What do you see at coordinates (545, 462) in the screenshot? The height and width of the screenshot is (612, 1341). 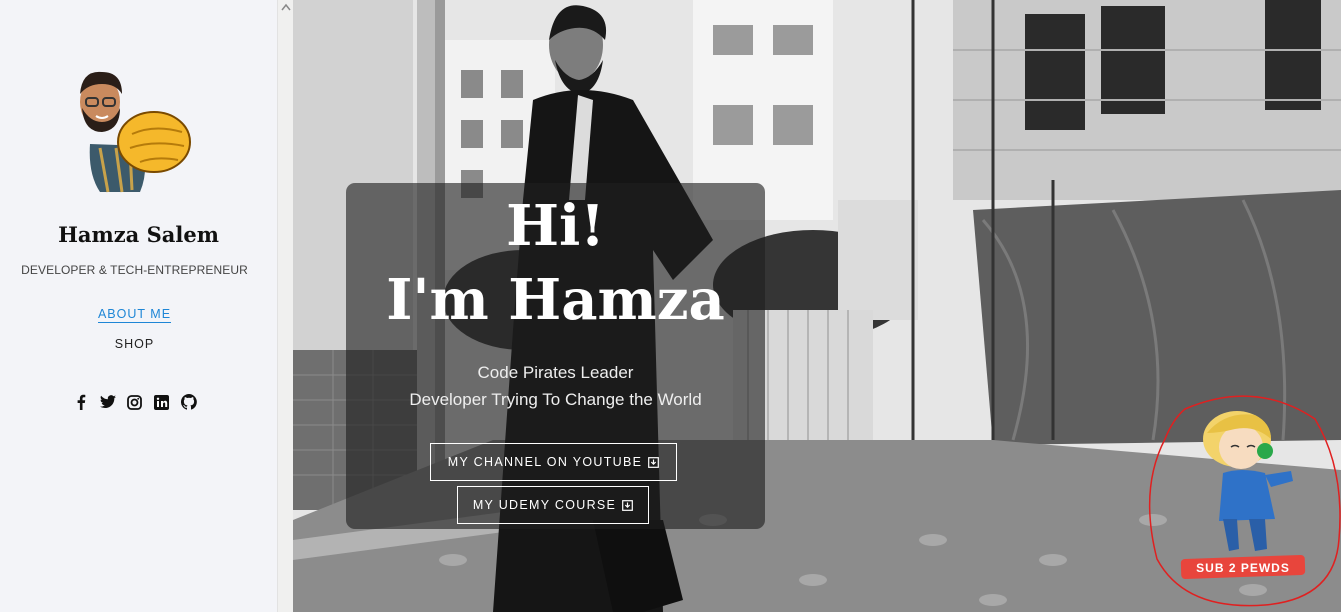 I see `youtube-channel-button-label: MY CHANNEL ON YOUTUBE` at bounding box center [545, 462].